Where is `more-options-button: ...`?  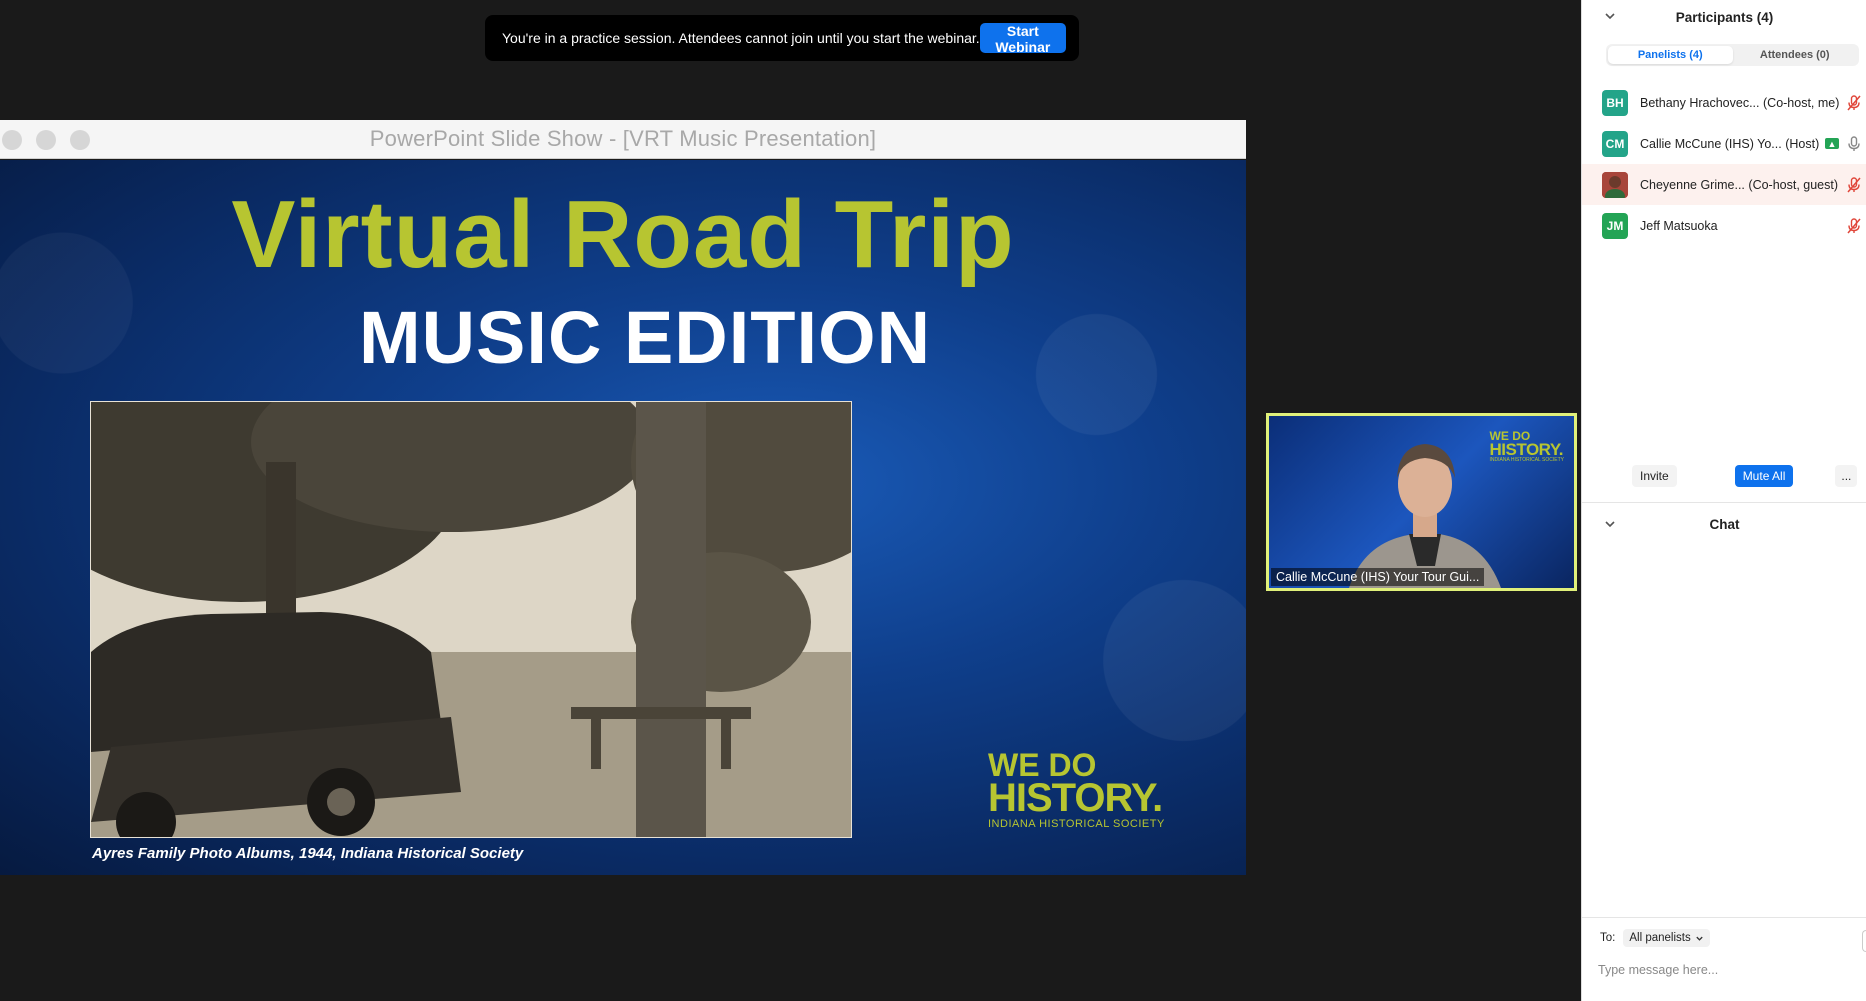 more-options-button: ... is located at coordinates (1846, 476).